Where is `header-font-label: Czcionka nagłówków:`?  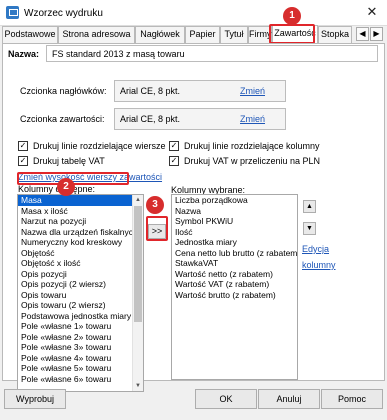 header-font-label: Czcionka nagłówków: is located at coordinates (63, 91).